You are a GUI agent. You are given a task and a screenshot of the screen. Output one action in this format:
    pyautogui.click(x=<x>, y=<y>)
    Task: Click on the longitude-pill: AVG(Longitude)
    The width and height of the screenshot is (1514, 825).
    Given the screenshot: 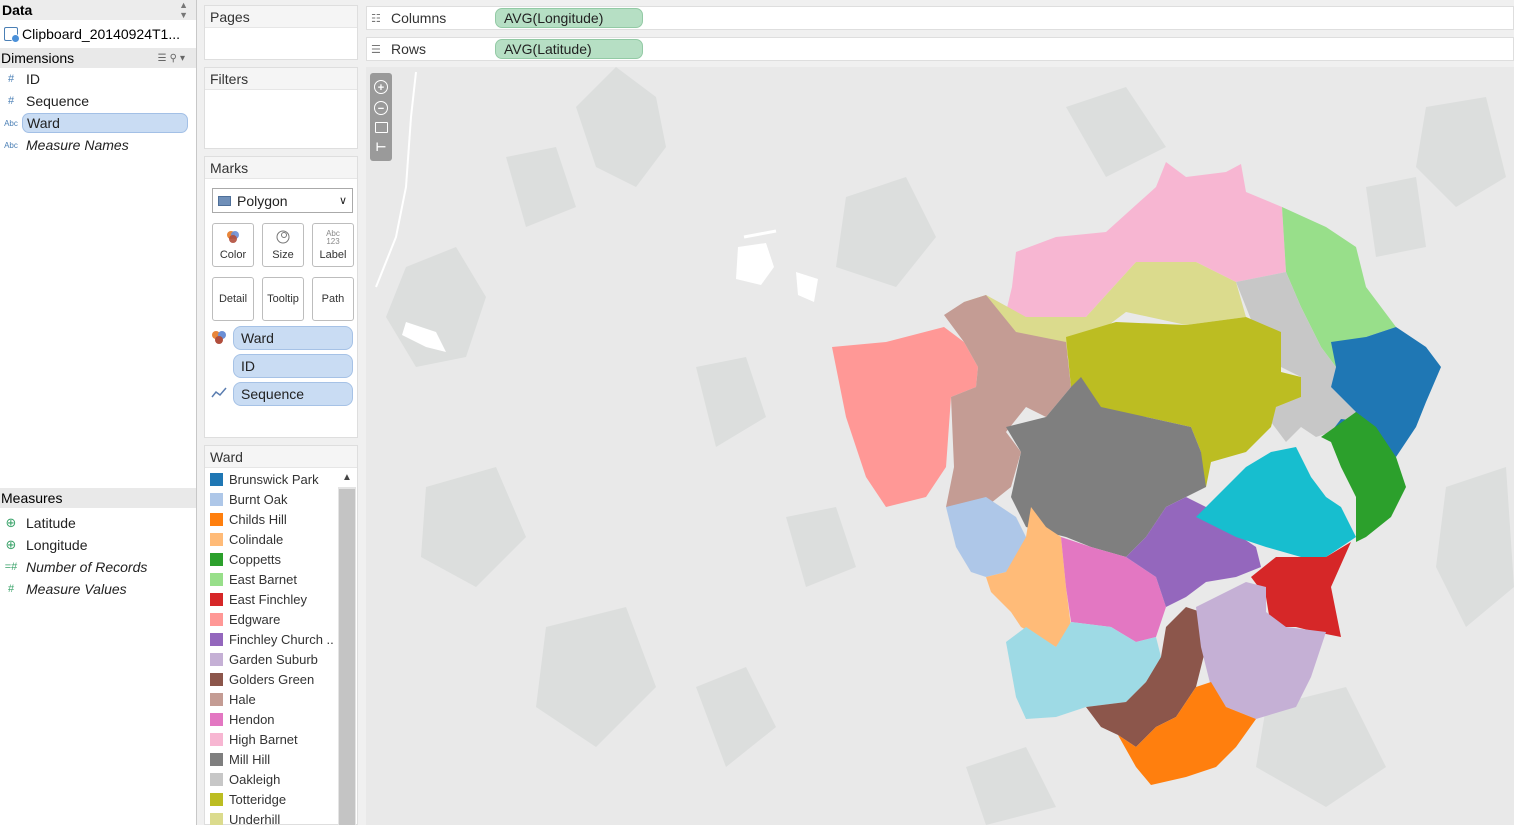 What is the action you would take?
    pyautogui.click(x=569, y=18)
    